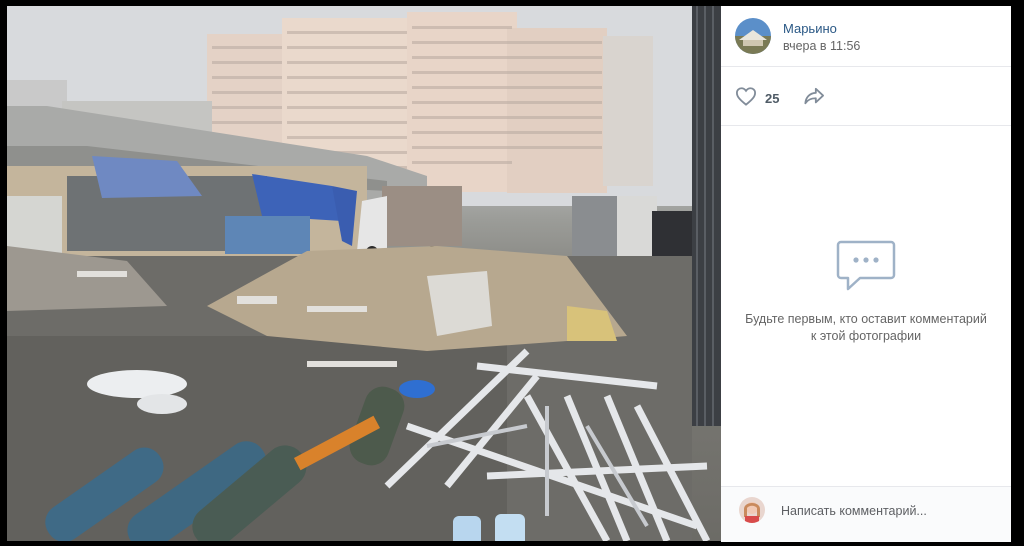 The height and width of the screenshot is (546, 1024). I want to click on heart-icon, so click(746, 98).